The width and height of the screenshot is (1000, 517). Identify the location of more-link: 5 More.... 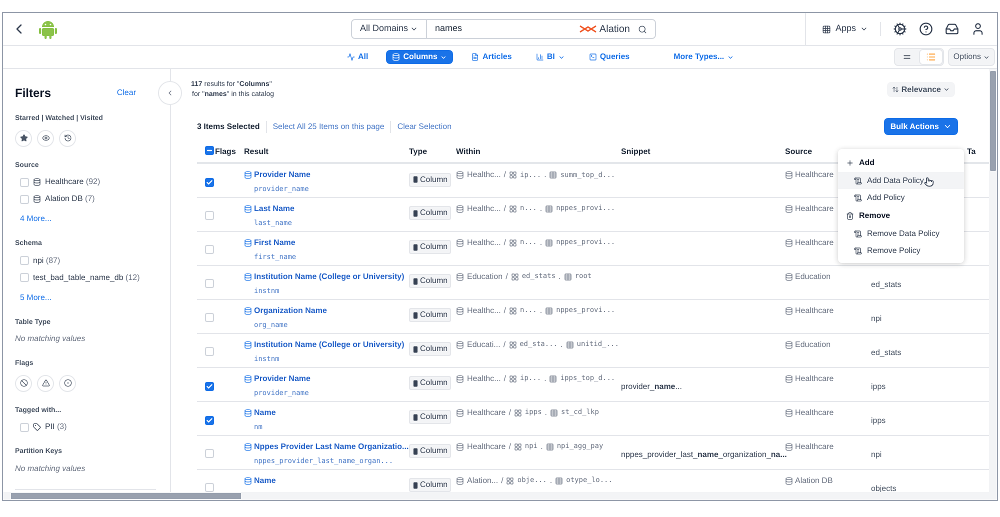
(85, 298).